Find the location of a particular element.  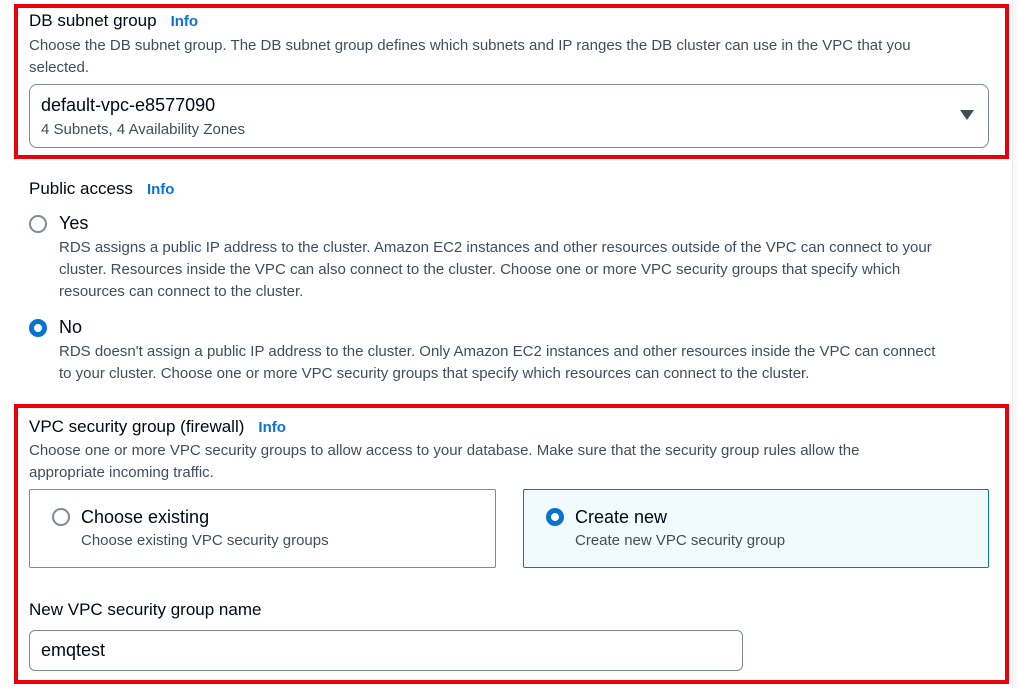

subnet-group-selected-detail: 4 Subnets, 4 Availability Zones is located at coordinates (143, 129).